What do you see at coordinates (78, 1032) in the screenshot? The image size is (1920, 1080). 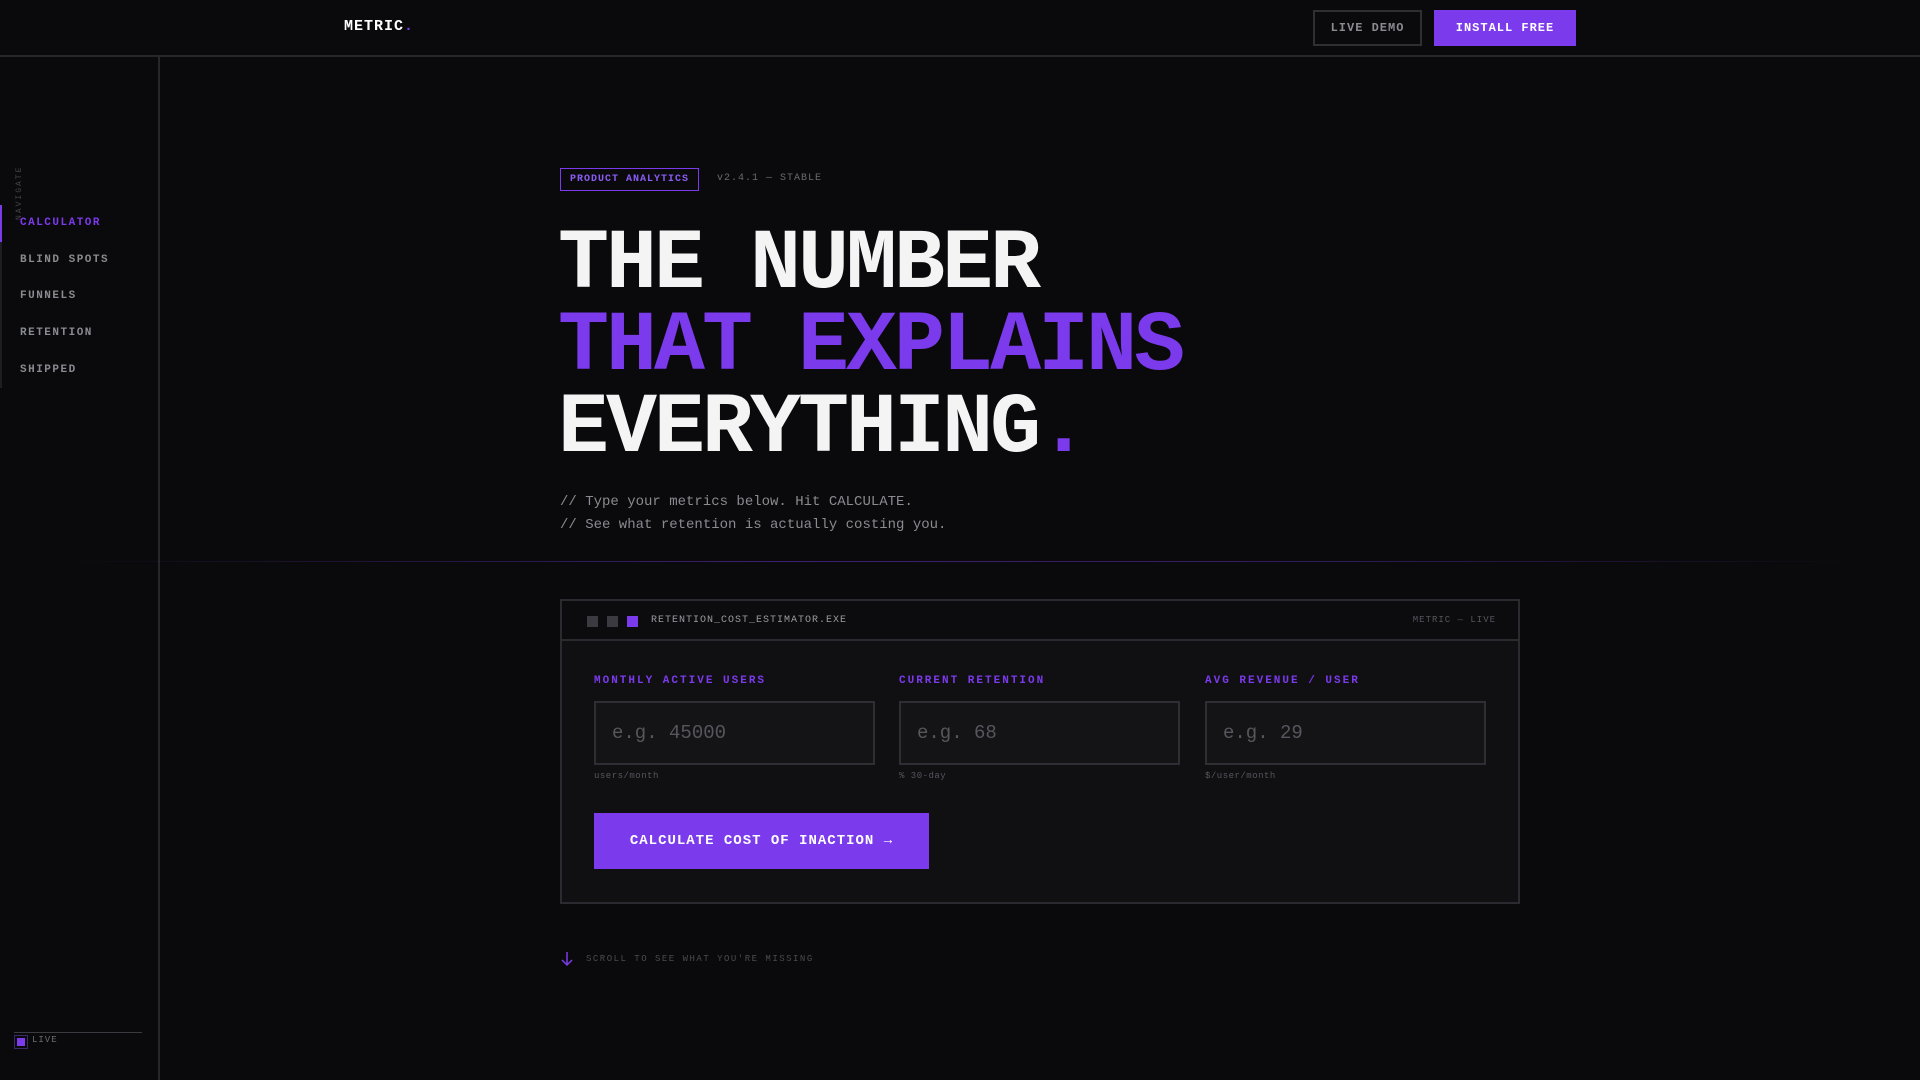 I see `sidebar-divider` at bounding box center [78, 1032].